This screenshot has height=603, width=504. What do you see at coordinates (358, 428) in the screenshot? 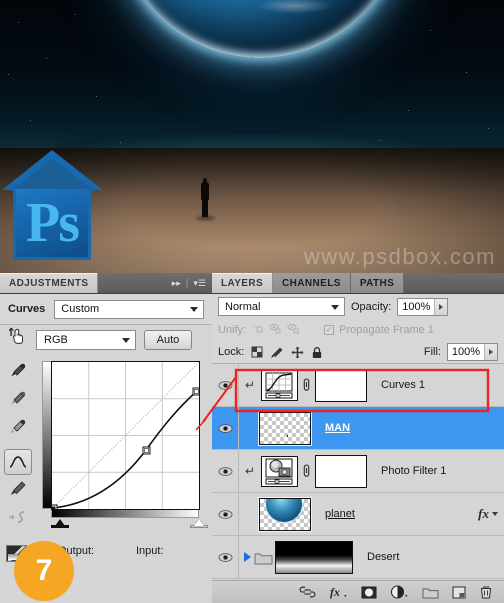
I see `table-row: MAN` at bounding box center [358, 428].